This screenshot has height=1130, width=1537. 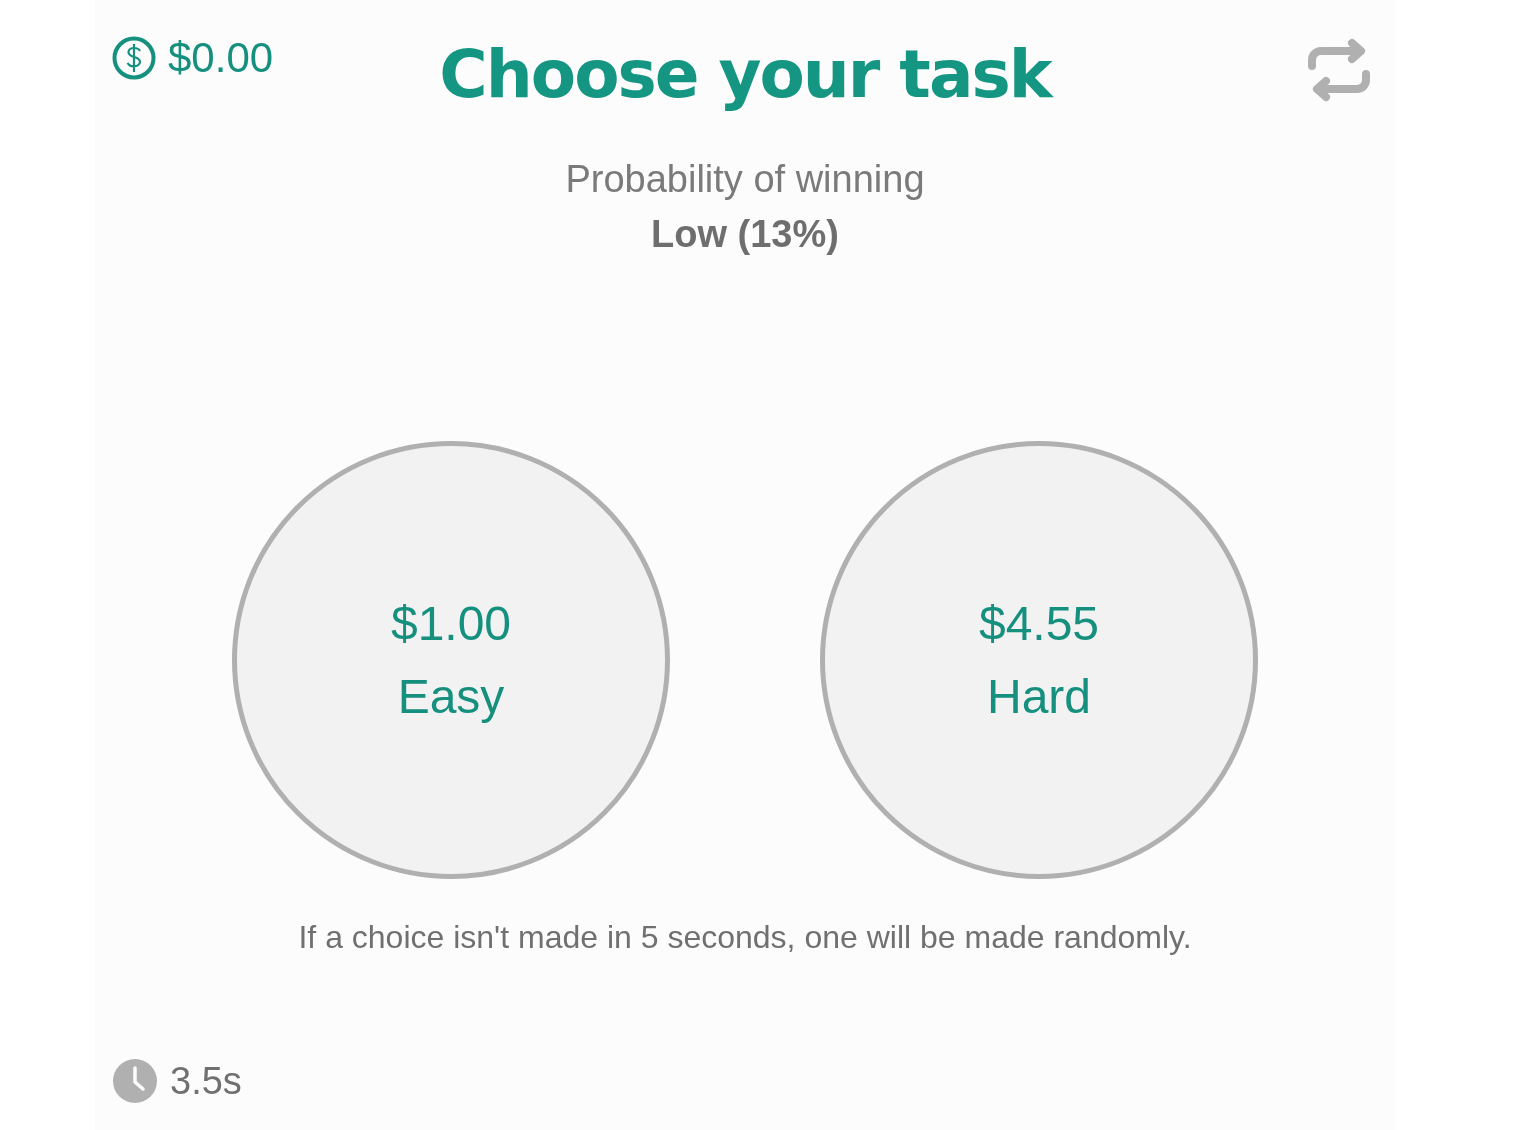 What do you see at coordinates (221, 58) in the screenshot?
I see `balance-amount: $0.00` at bounding box center [221, 58].